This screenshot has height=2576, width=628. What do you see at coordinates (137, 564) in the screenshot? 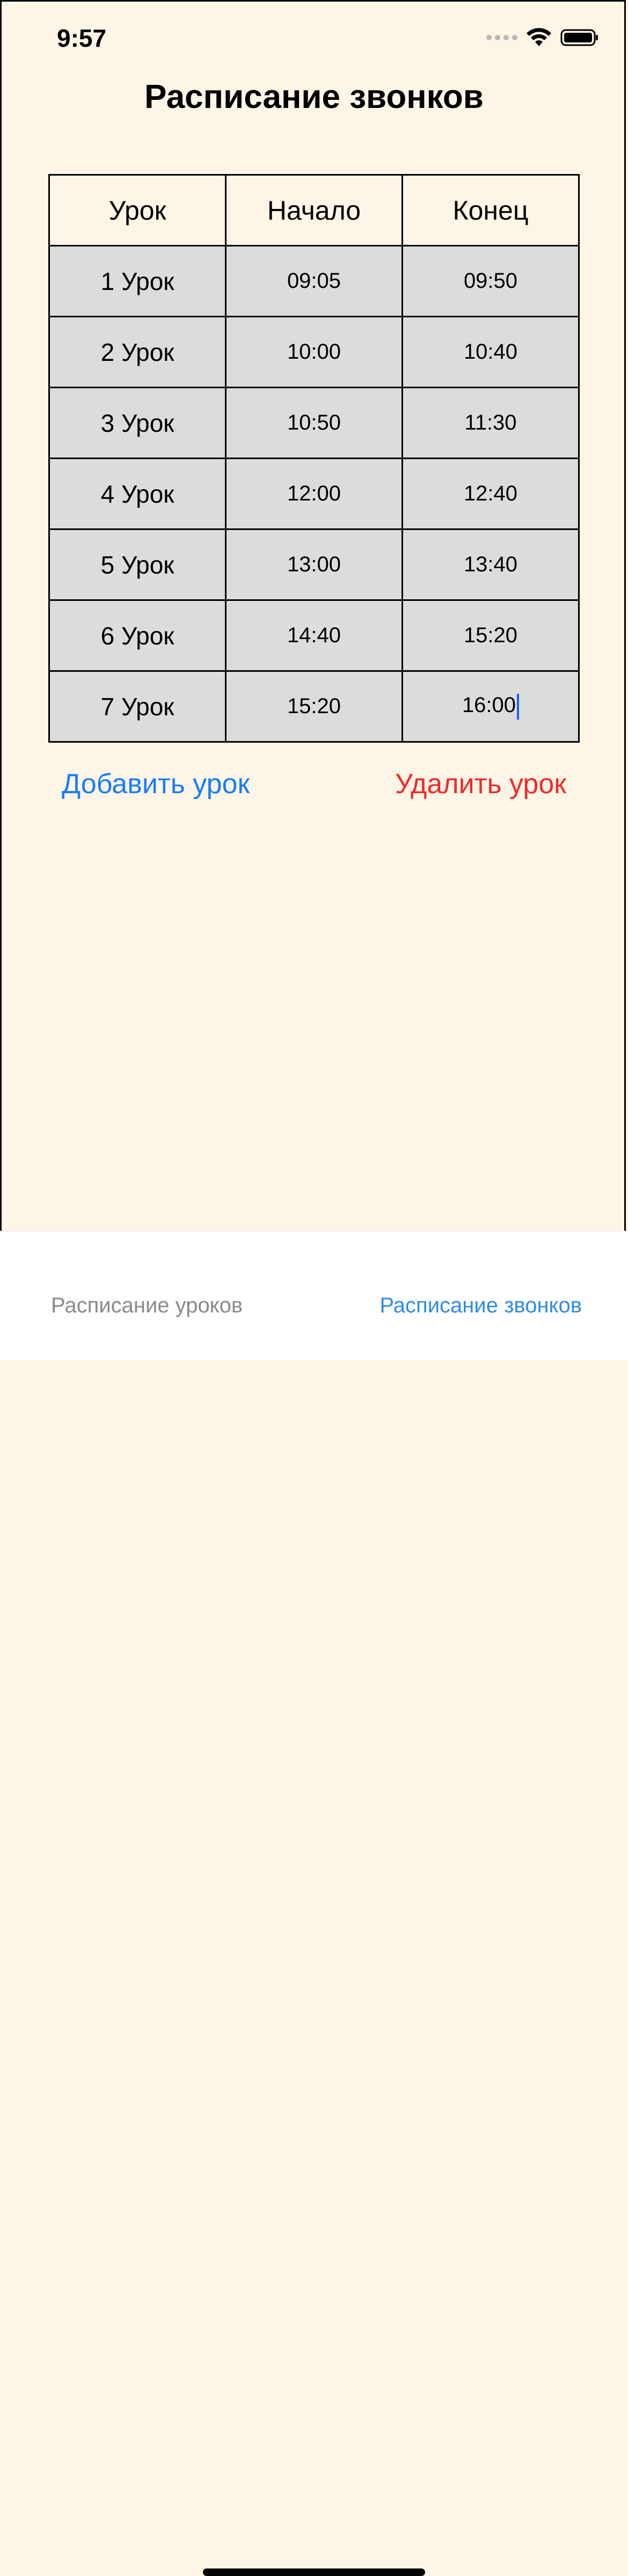
I see `lesson-cell: 5 Урок` at bounding box center [137, 564].